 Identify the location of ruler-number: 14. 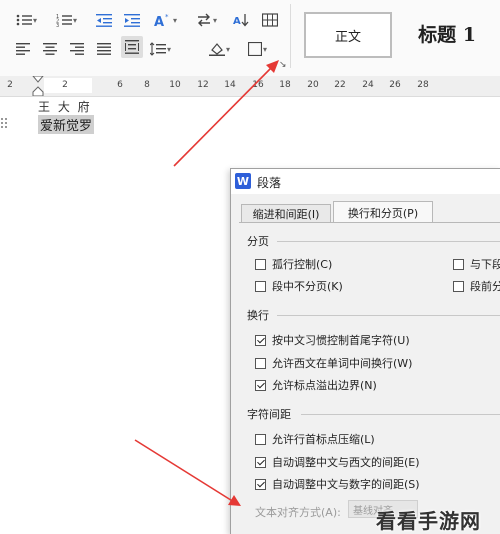
(230, 85).